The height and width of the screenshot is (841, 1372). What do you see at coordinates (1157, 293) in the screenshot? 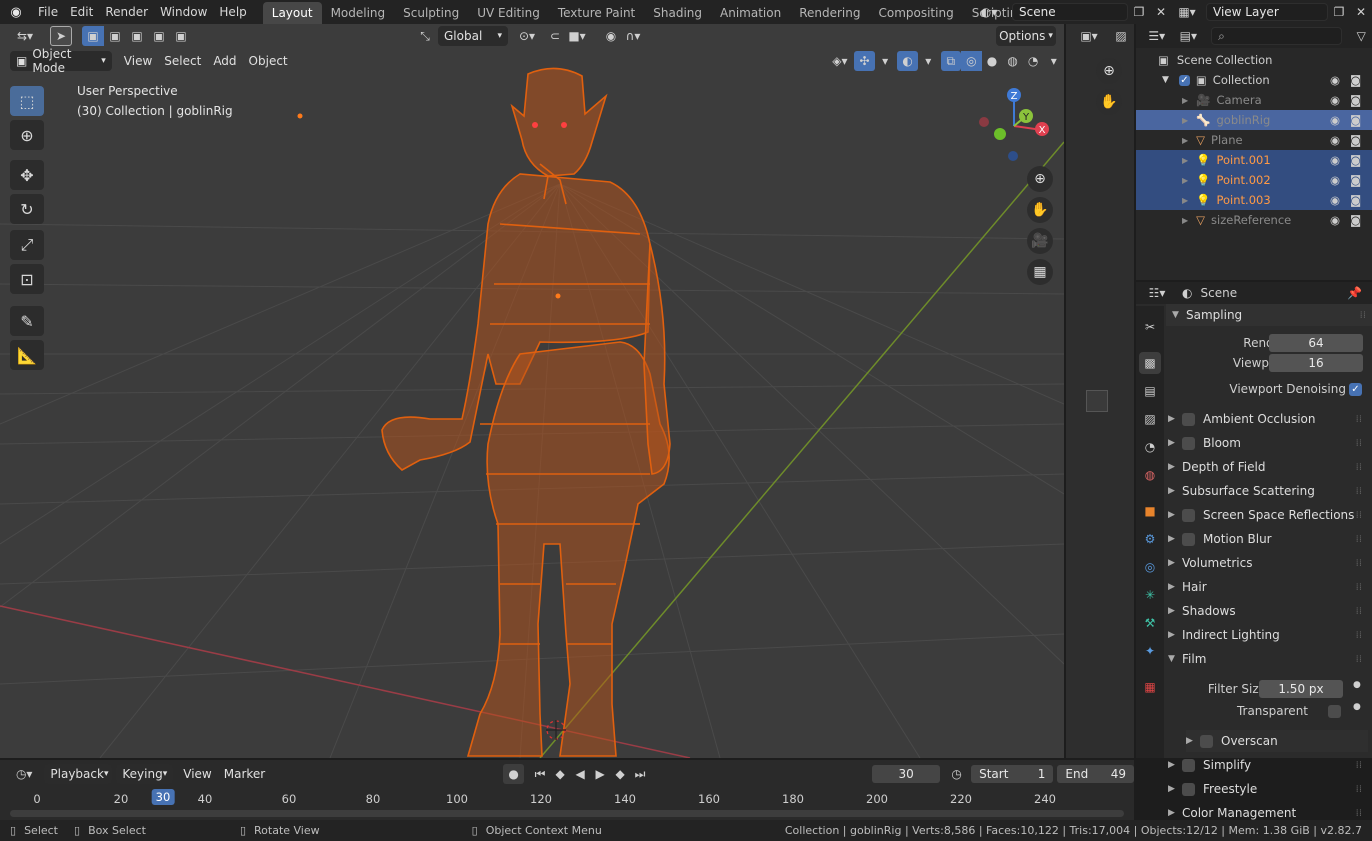
I see `editor-type-icon: ☷▾` at bounding box center [1157, 293].